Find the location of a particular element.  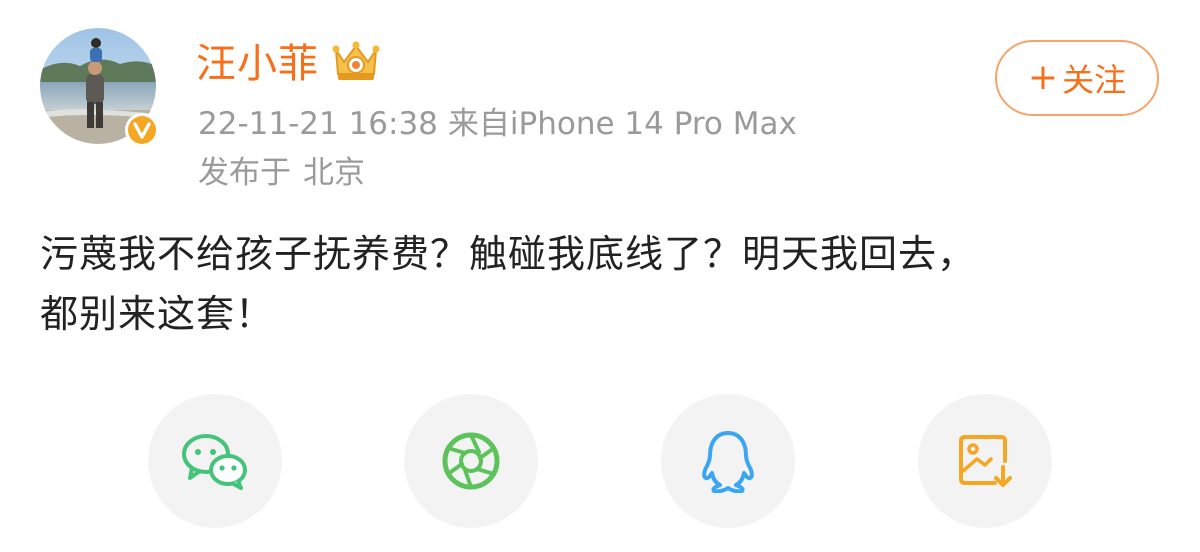

share-wechat-button is located at coordinates (215, 461).